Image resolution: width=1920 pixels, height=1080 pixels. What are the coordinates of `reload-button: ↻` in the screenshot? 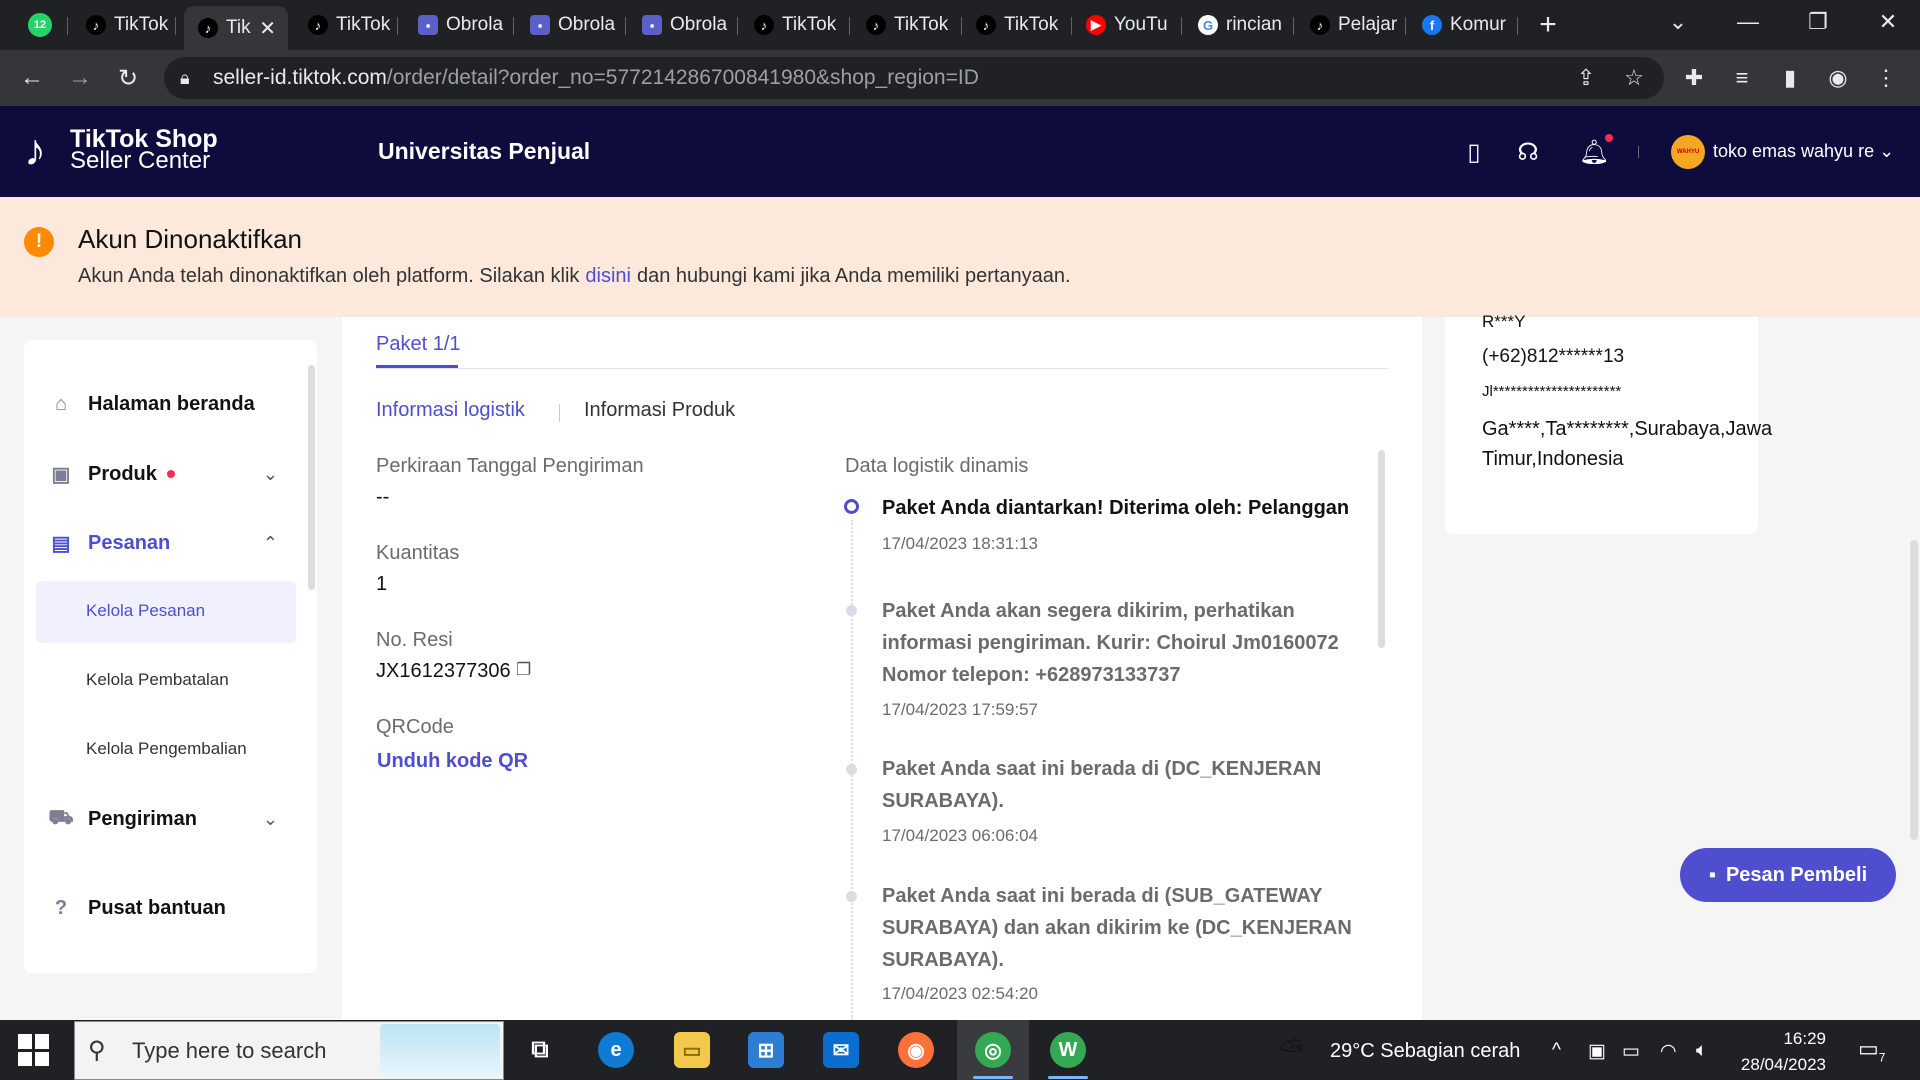 It's located at (128, 78).